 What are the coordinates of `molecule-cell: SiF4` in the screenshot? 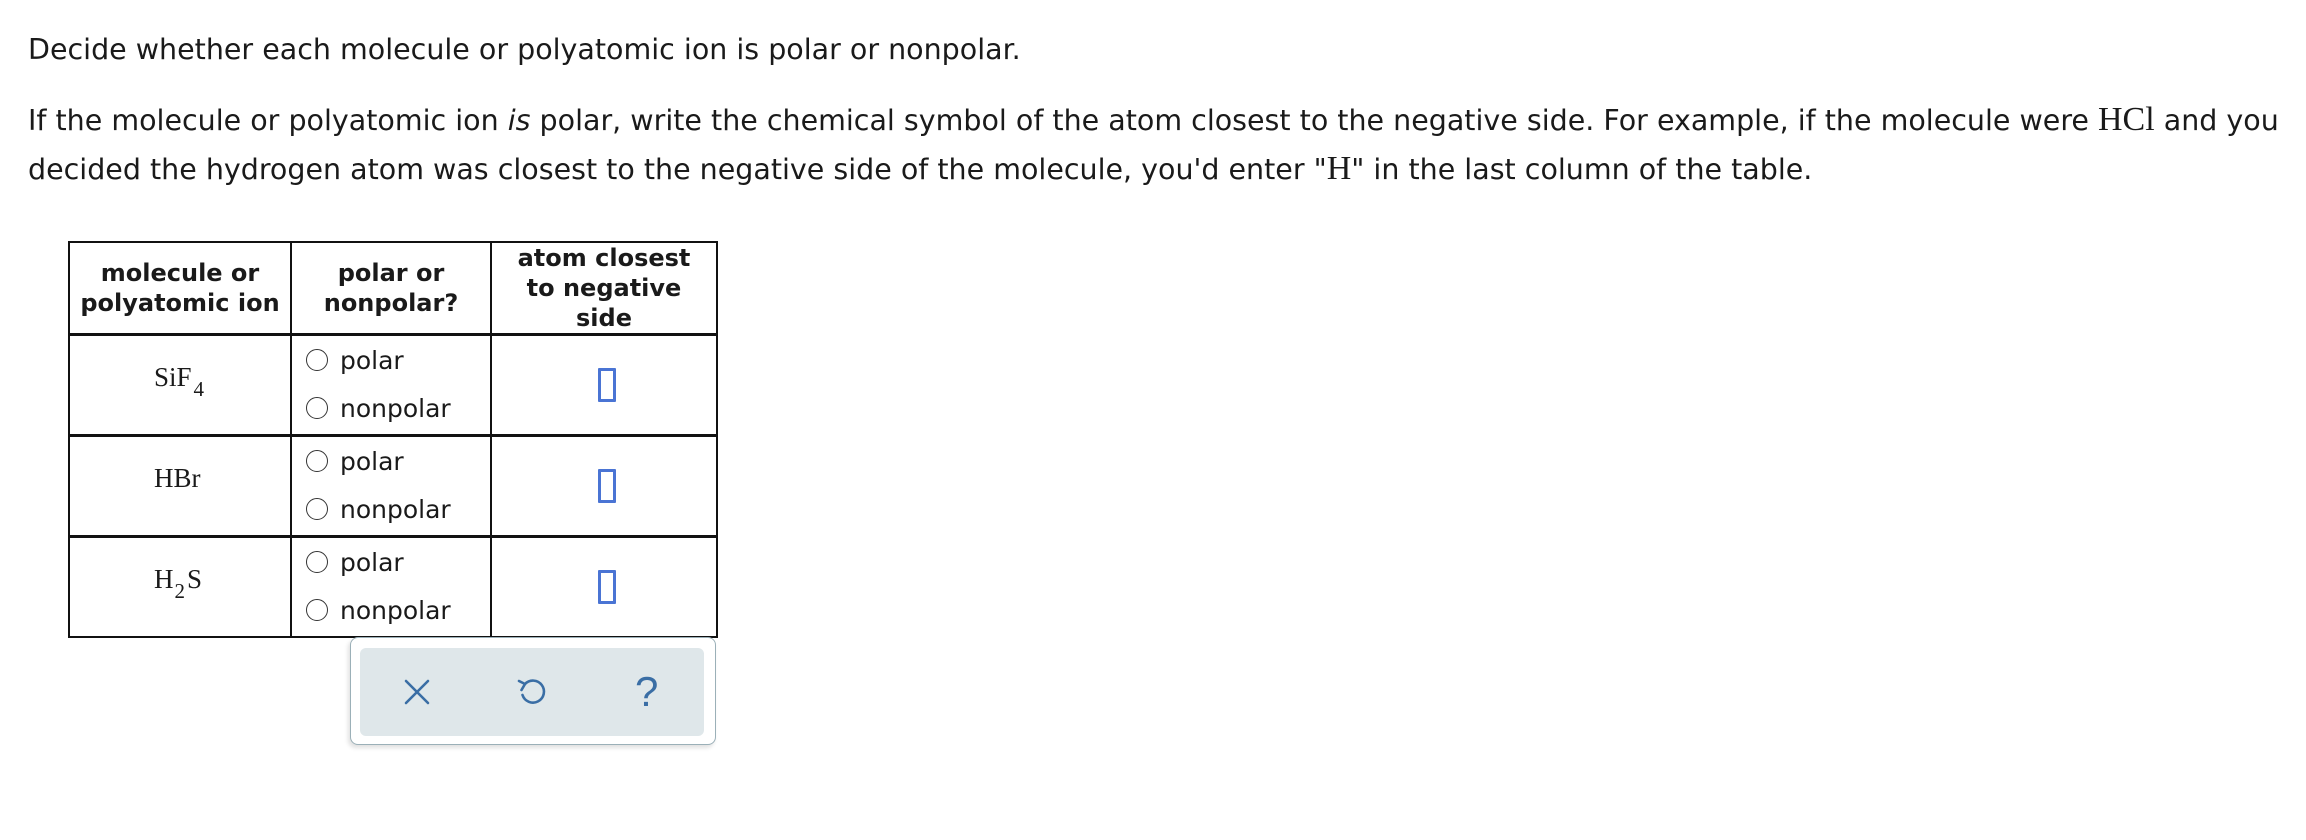 It's located at (180, 385).